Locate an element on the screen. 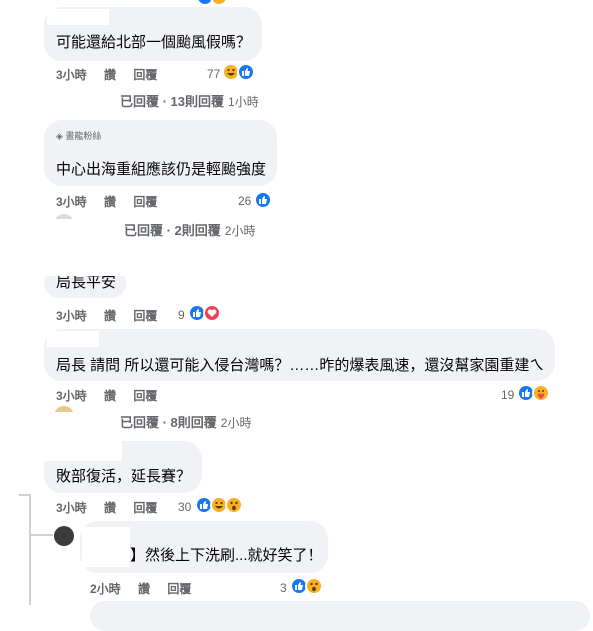  comment-text: 局長 請問 所以還可能入侵台灣嗎？……昨的爆表風速，還沒幫家園重建ㄟ is located at coordinates (300, 365).